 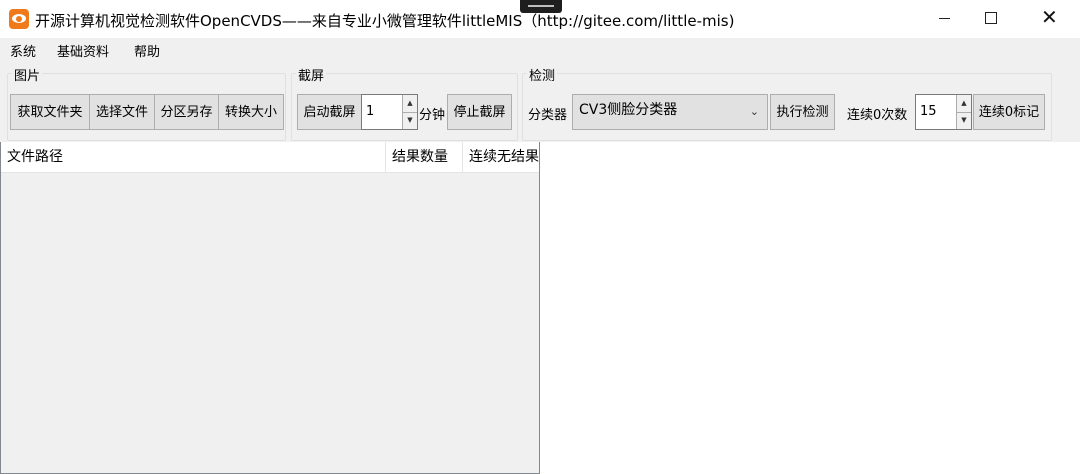 What do you see at coordinates (802, 112) in the screenshot?
I see `run-detect-button: 执行检测` at bounding box center [802, 112].